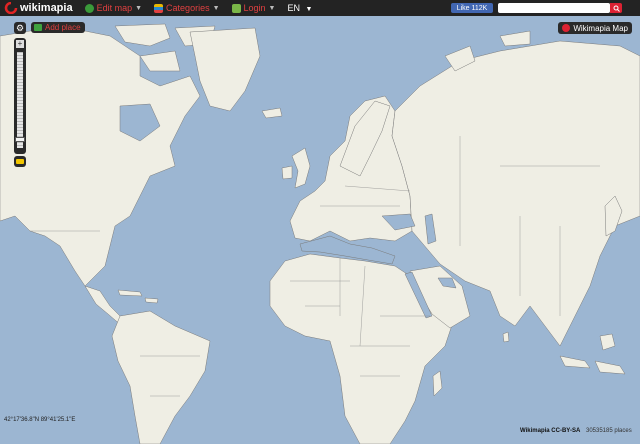 Image resolution: width=640 pixels, height=444 pixels. I want to click on settings-button: ⚙, so click(20, 28).